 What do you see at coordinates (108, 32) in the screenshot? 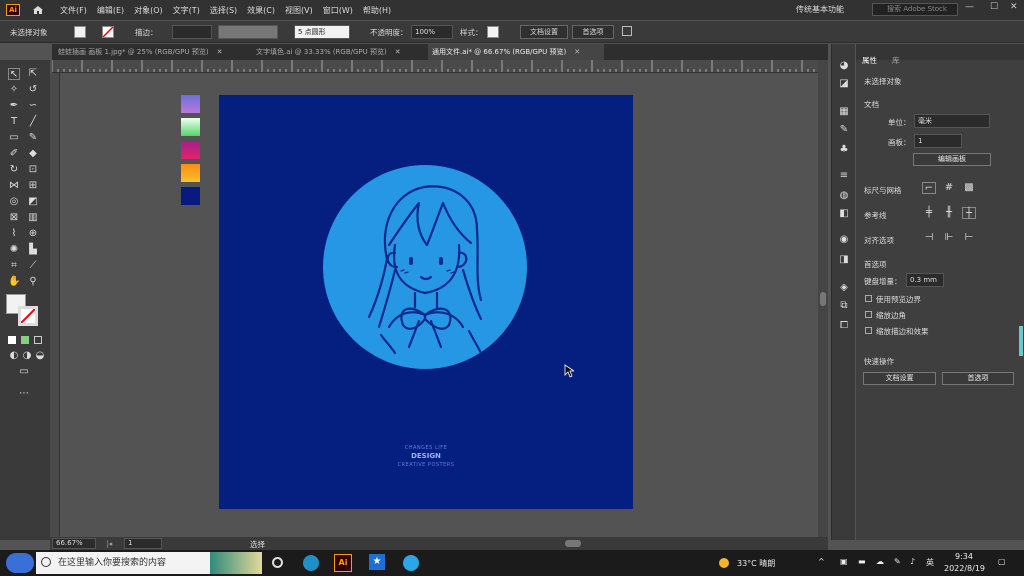
I see `stroke-swatch` at bounding box center [108, 32].